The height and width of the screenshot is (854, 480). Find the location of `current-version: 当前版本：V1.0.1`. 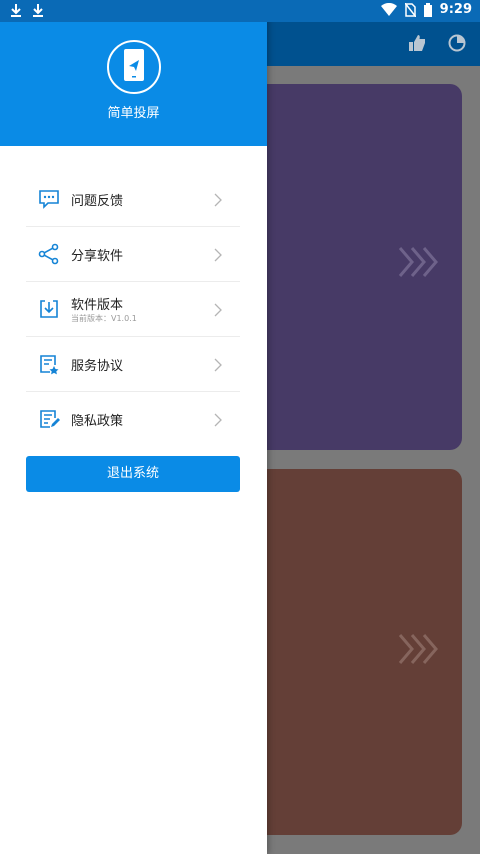

current-version: 当前版本：V1.0.1 is located at coordinates (104, 318).